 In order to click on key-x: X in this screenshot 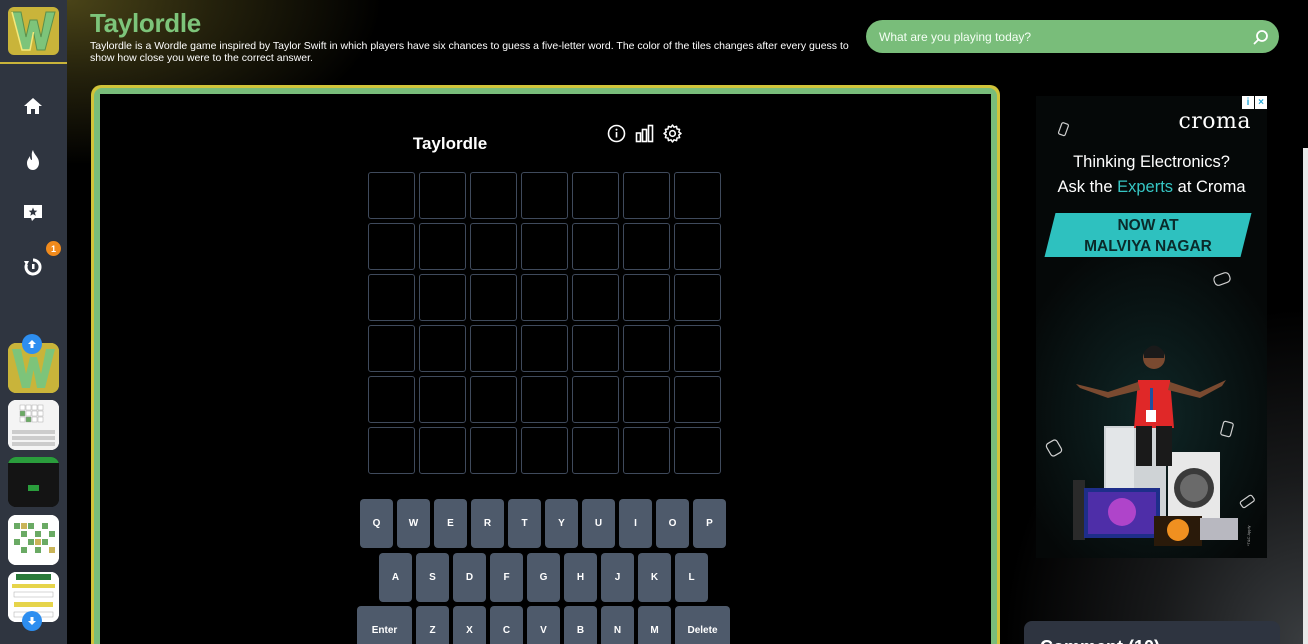, I will do `click(469, 625)`.